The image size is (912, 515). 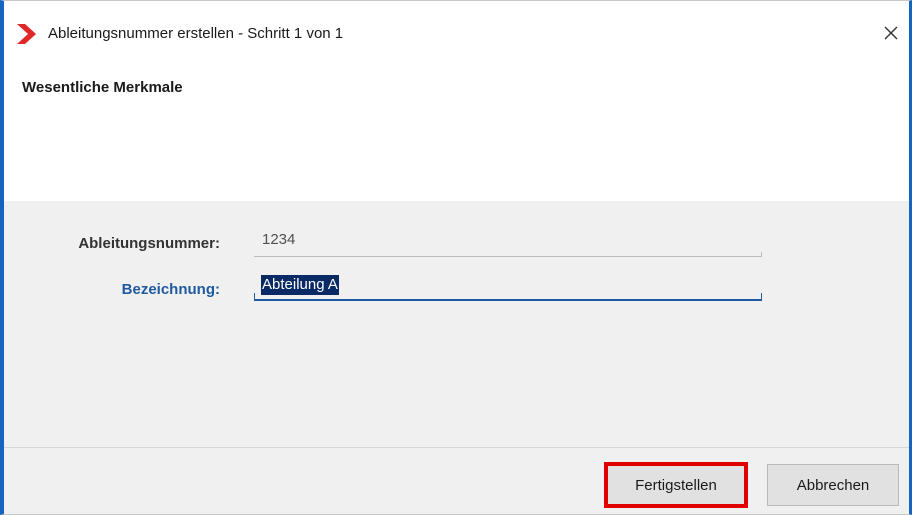 I want to click on cancel-button-label: Abbrechen, so click(x=833, y=485).